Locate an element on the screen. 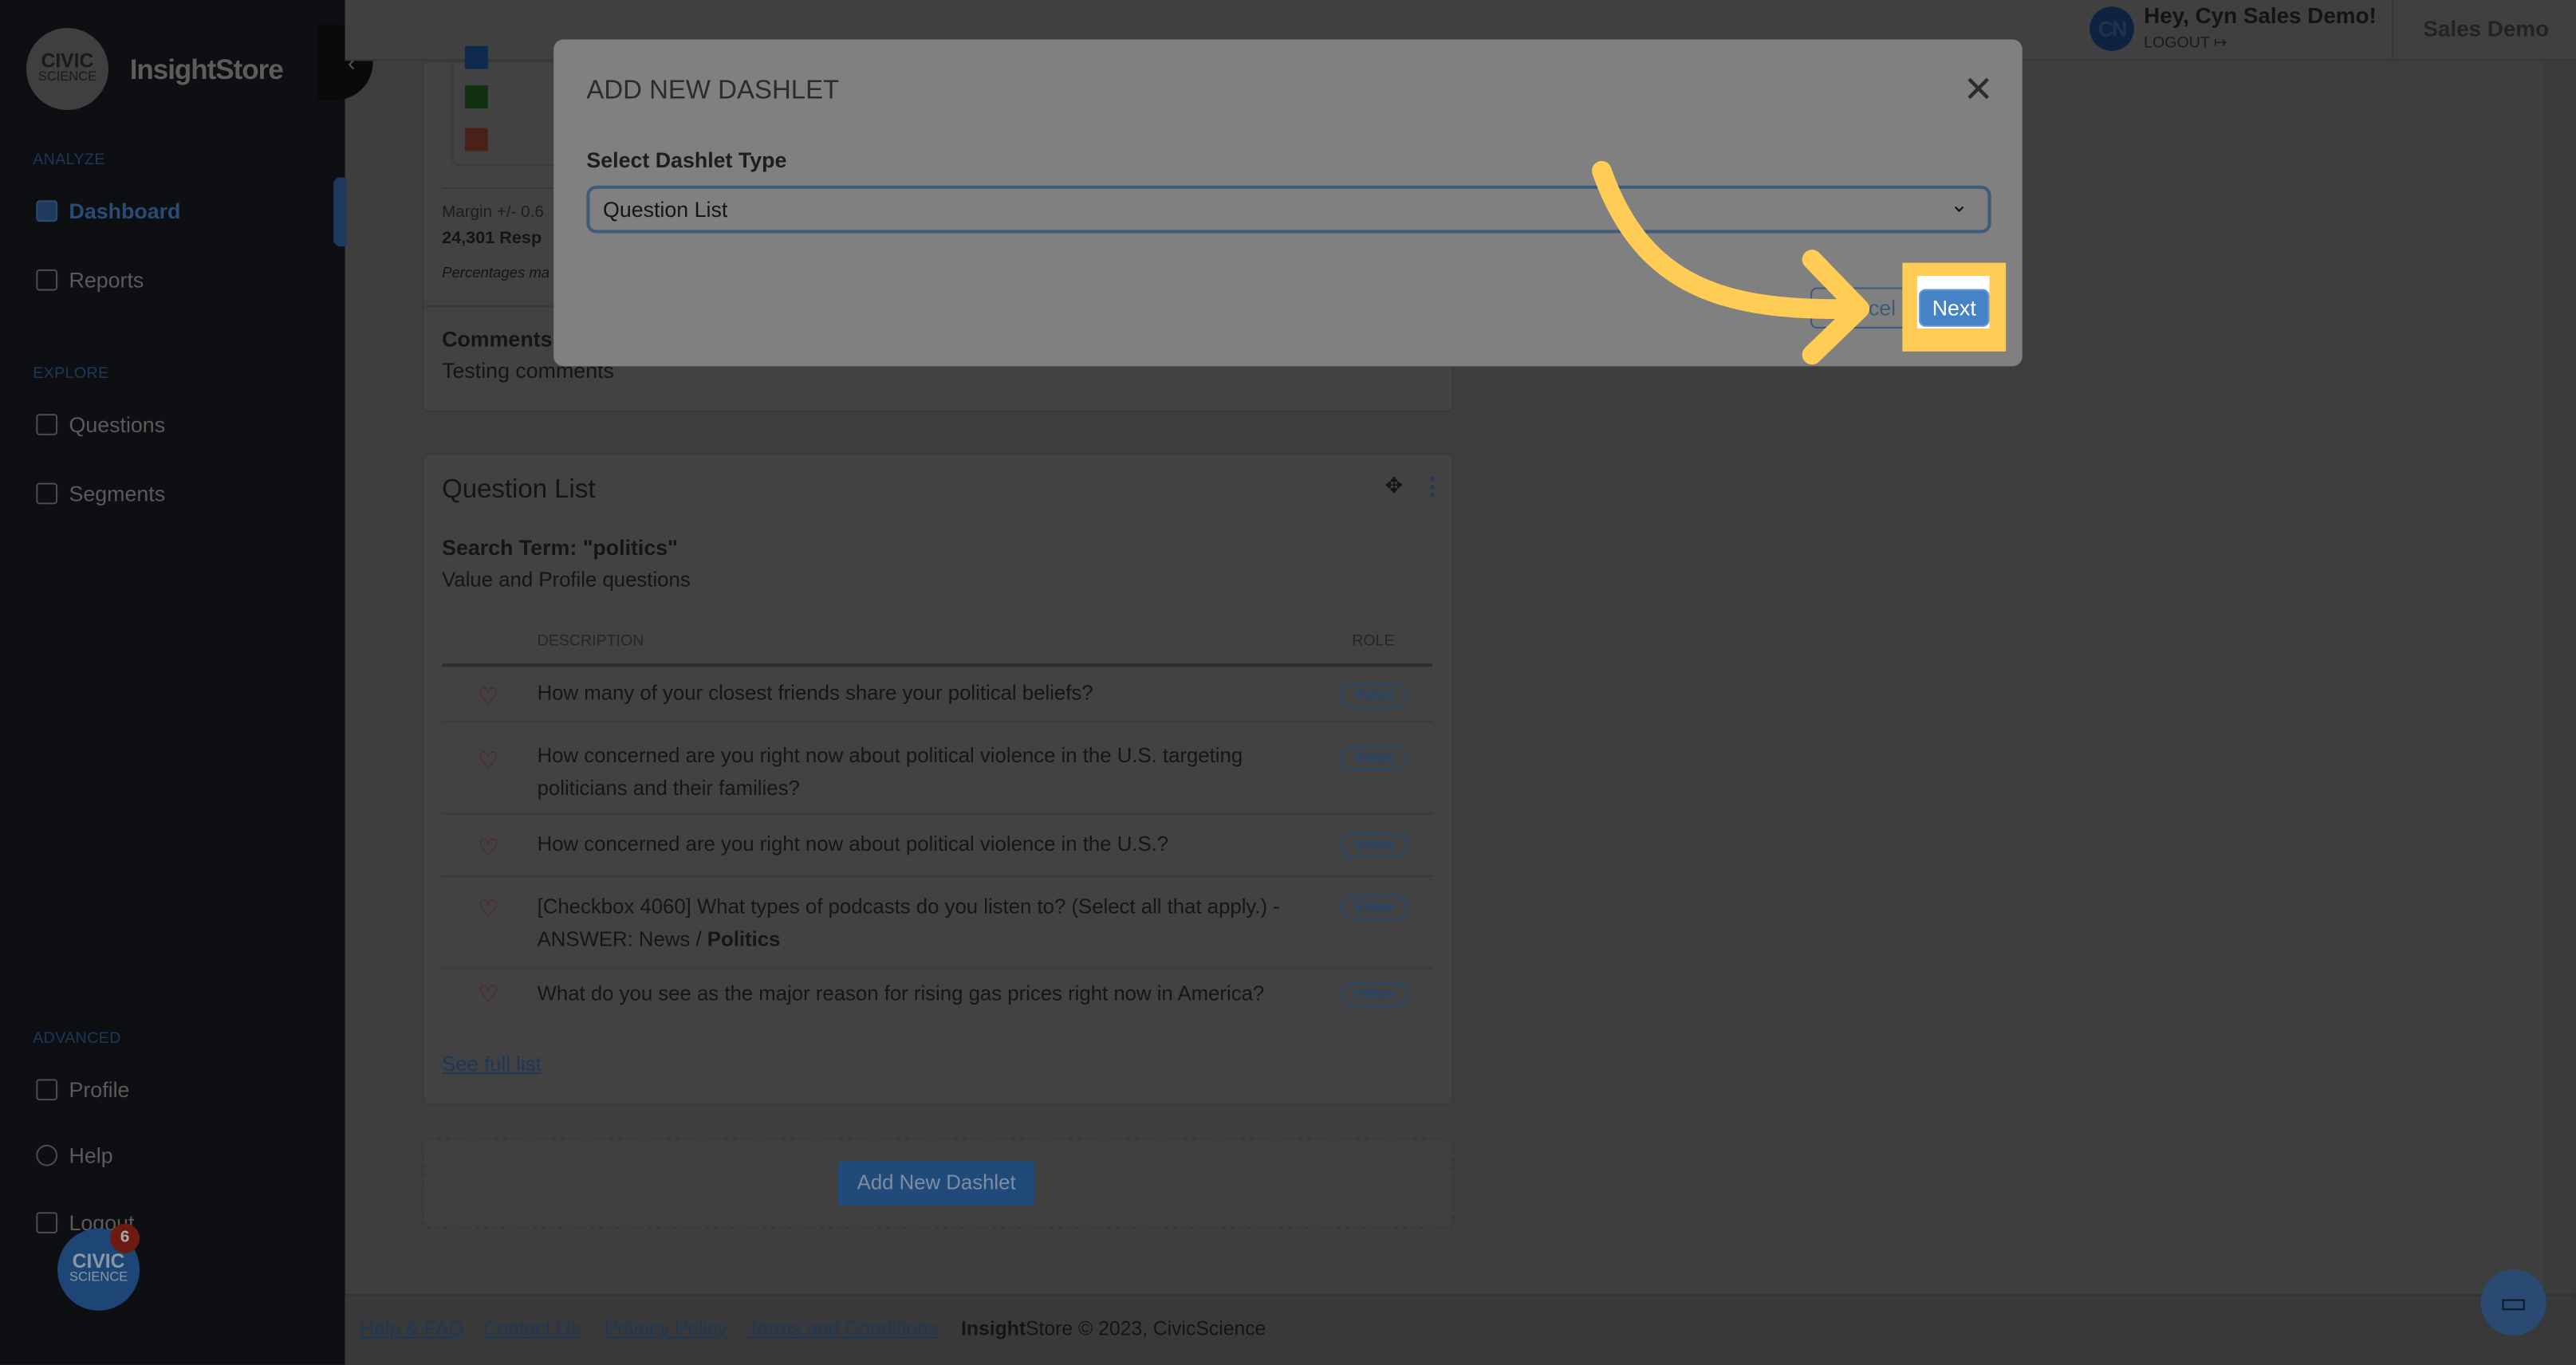  pointer-arrow-icon is located at coordinates (1731, 262).